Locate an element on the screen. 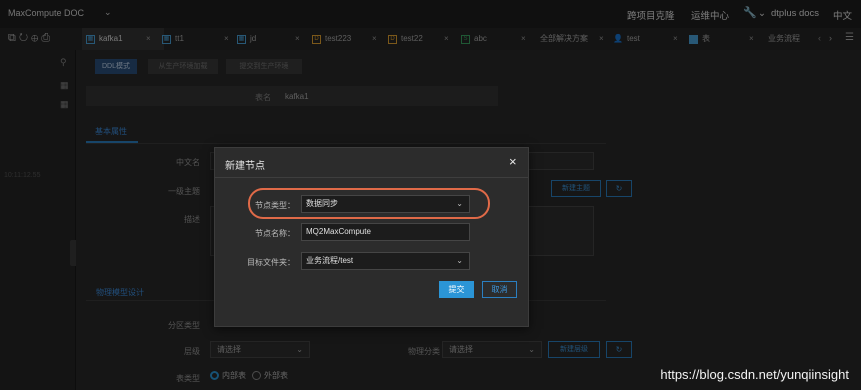 This screenshot has width=861, height=390. target-folder-label: 目标文件夹： is located at coordinates (271, 262).